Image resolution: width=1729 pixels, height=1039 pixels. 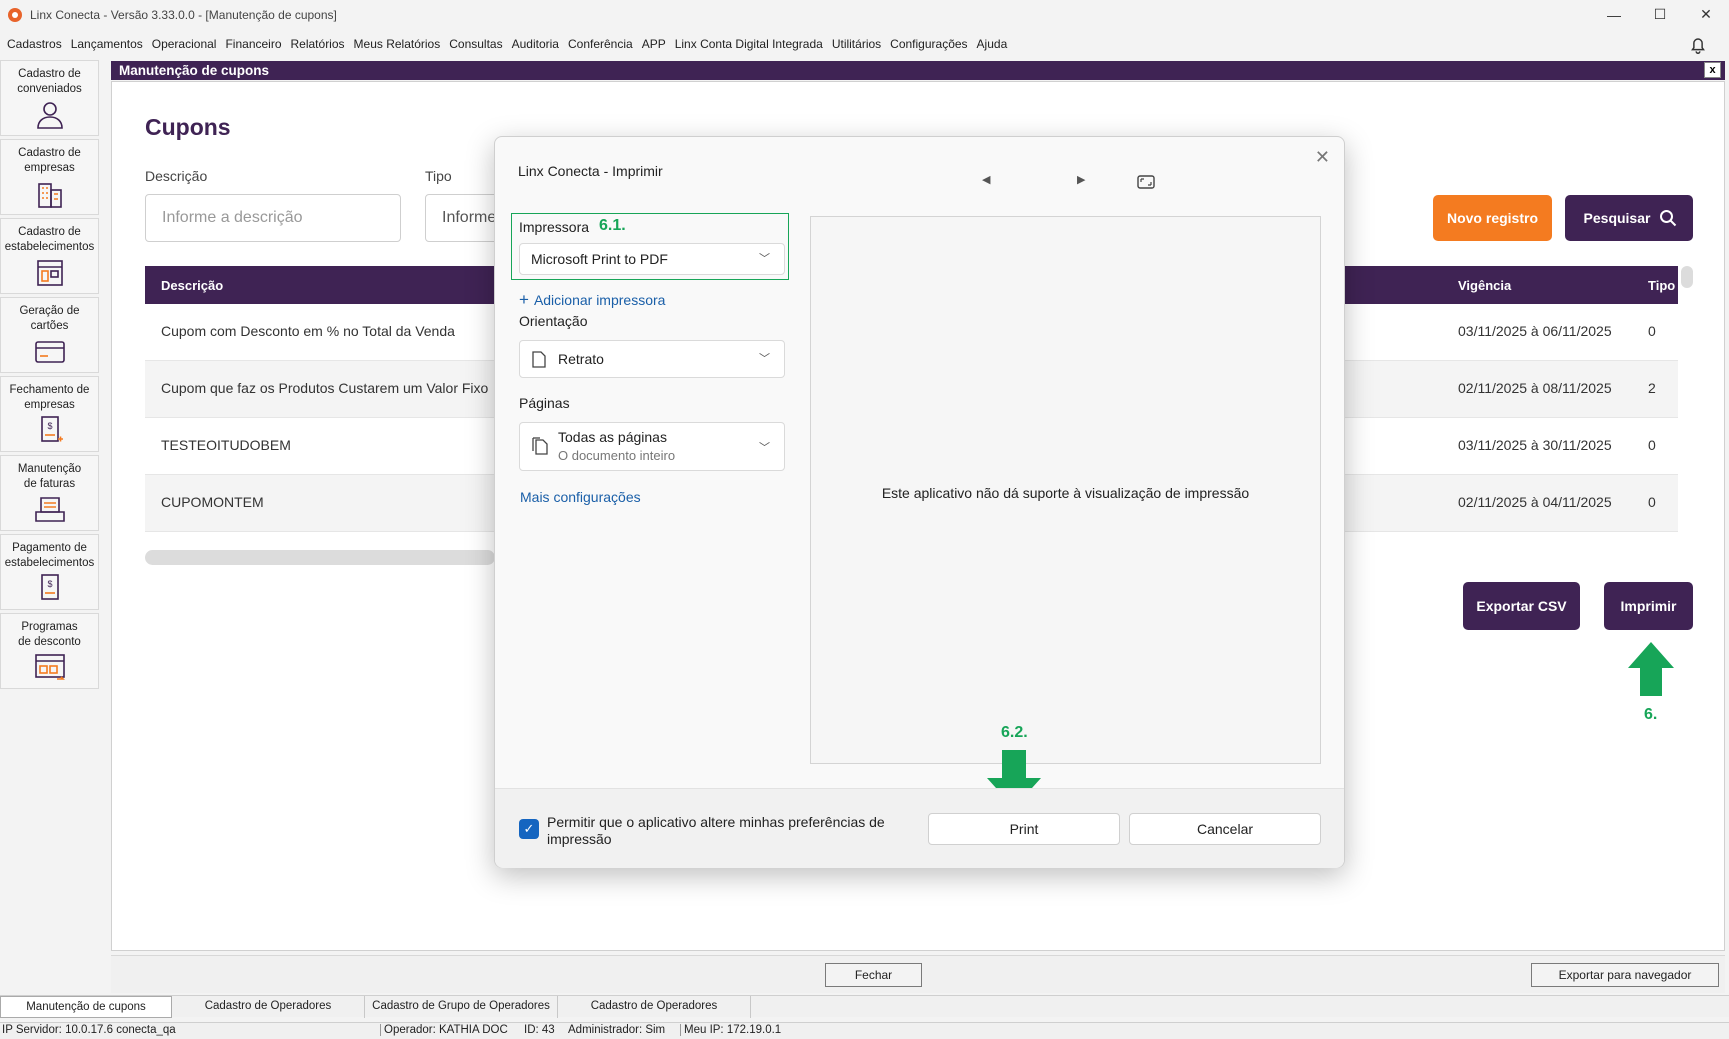 What do you see at coordinates (34, 44) in the screenshot?
I see `menu-cadastros: Cadastros` at bounding box center [34, 44].